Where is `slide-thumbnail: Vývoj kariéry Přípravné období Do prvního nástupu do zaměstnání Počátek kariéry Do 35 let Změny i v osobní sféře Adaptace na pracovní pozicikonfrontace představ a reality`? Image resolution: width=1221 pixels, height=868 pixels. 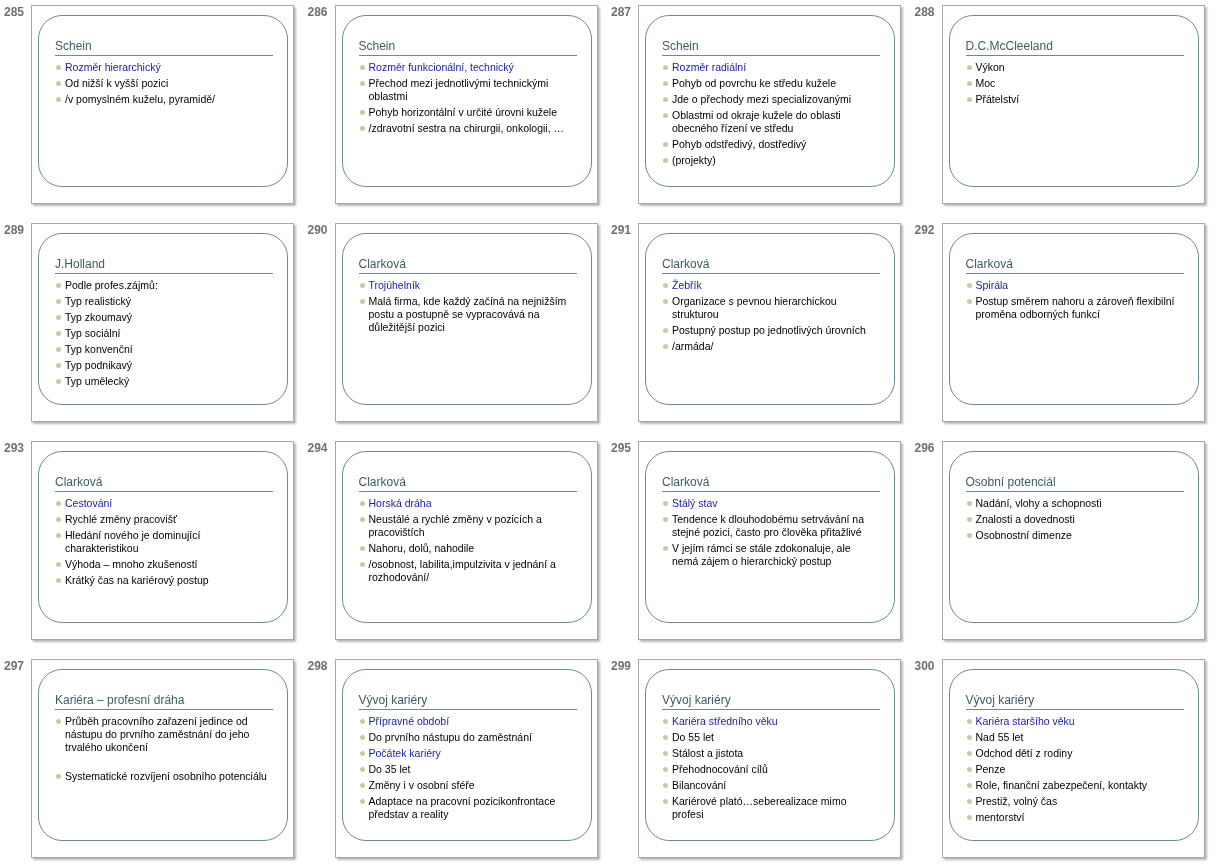 slide-thumbnail: Vývoj kariéry Přípravné období Do prvního nástupu do zaměstnání Počátek kariéry Do 35 let Změny i v osobní sféře Adaptace na pracovní pozicikonfrontace představ a reality is located at coordinates (466, 758).